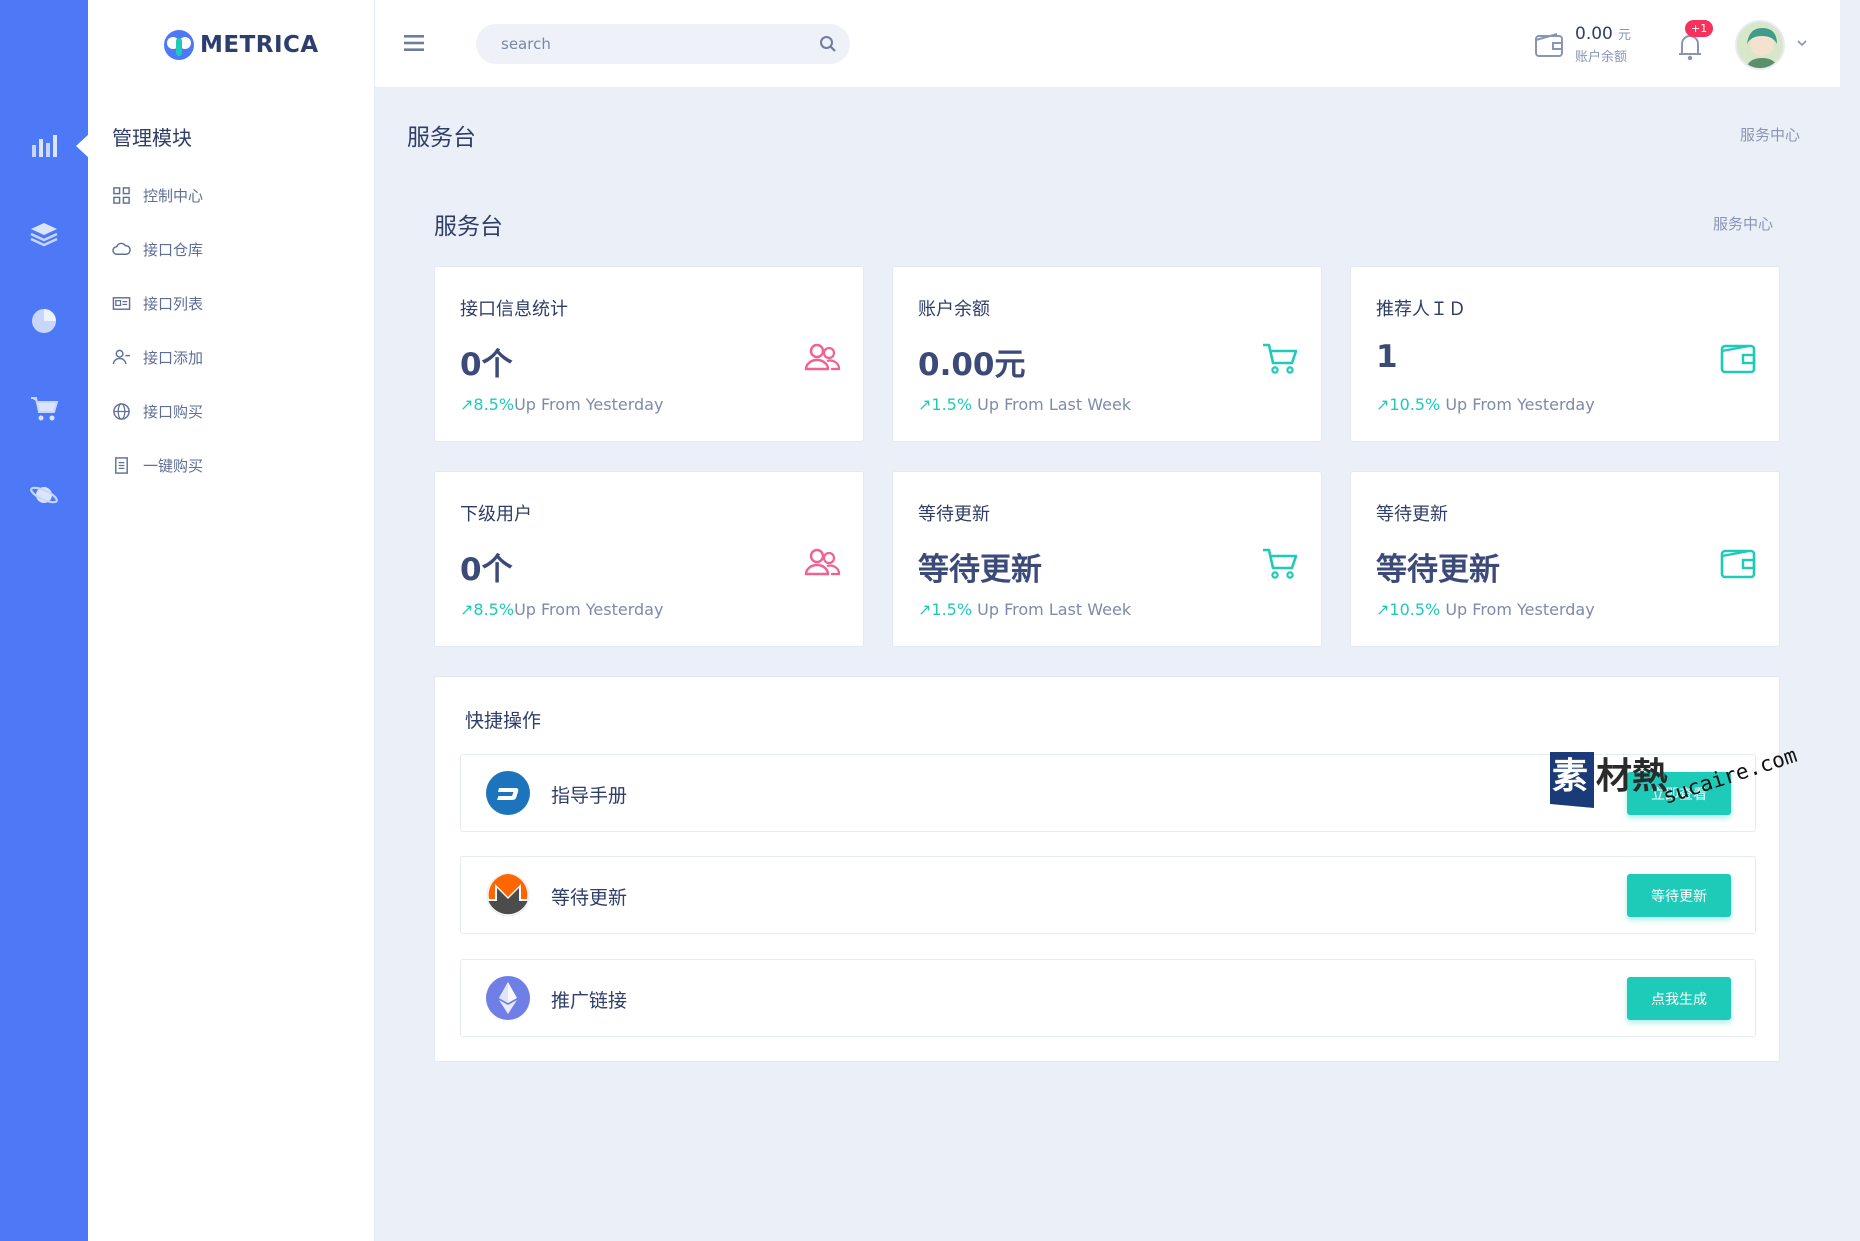 The image size is (1860, 1241). What do you see at coordinates (441, 138) in the screenshot?
I see `page-title: 服务台` at bounding box center [441, 138].